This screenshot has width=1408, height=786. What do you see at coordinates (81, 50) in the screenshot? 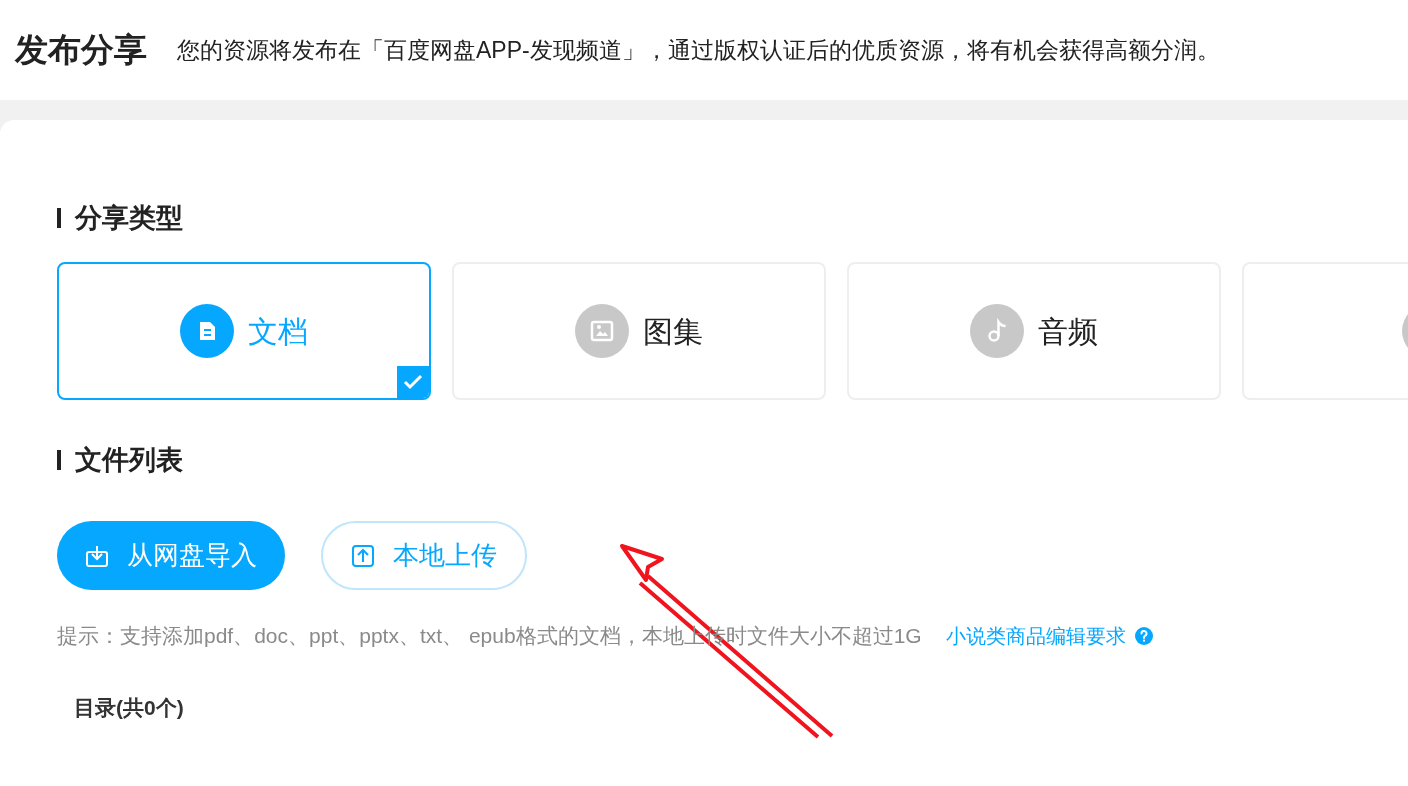
I see `page-title: 发布分享` at bounding box center [81, 50].